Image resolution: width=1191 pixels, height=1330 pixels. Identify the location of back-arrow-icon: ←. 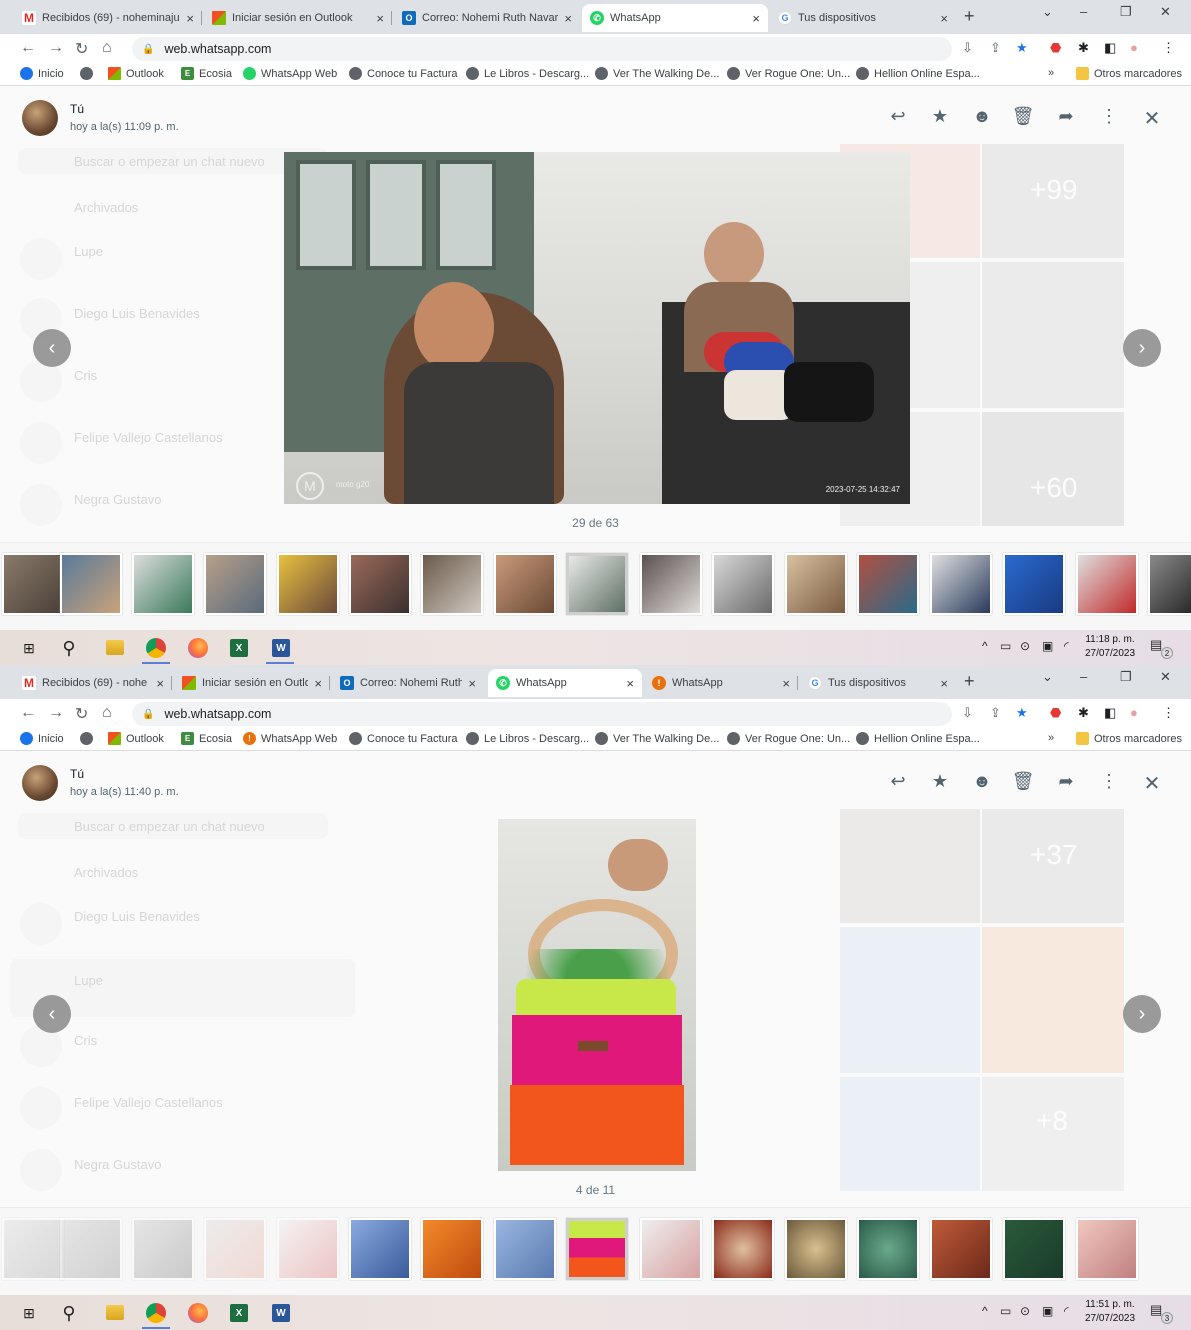
(28, 48).